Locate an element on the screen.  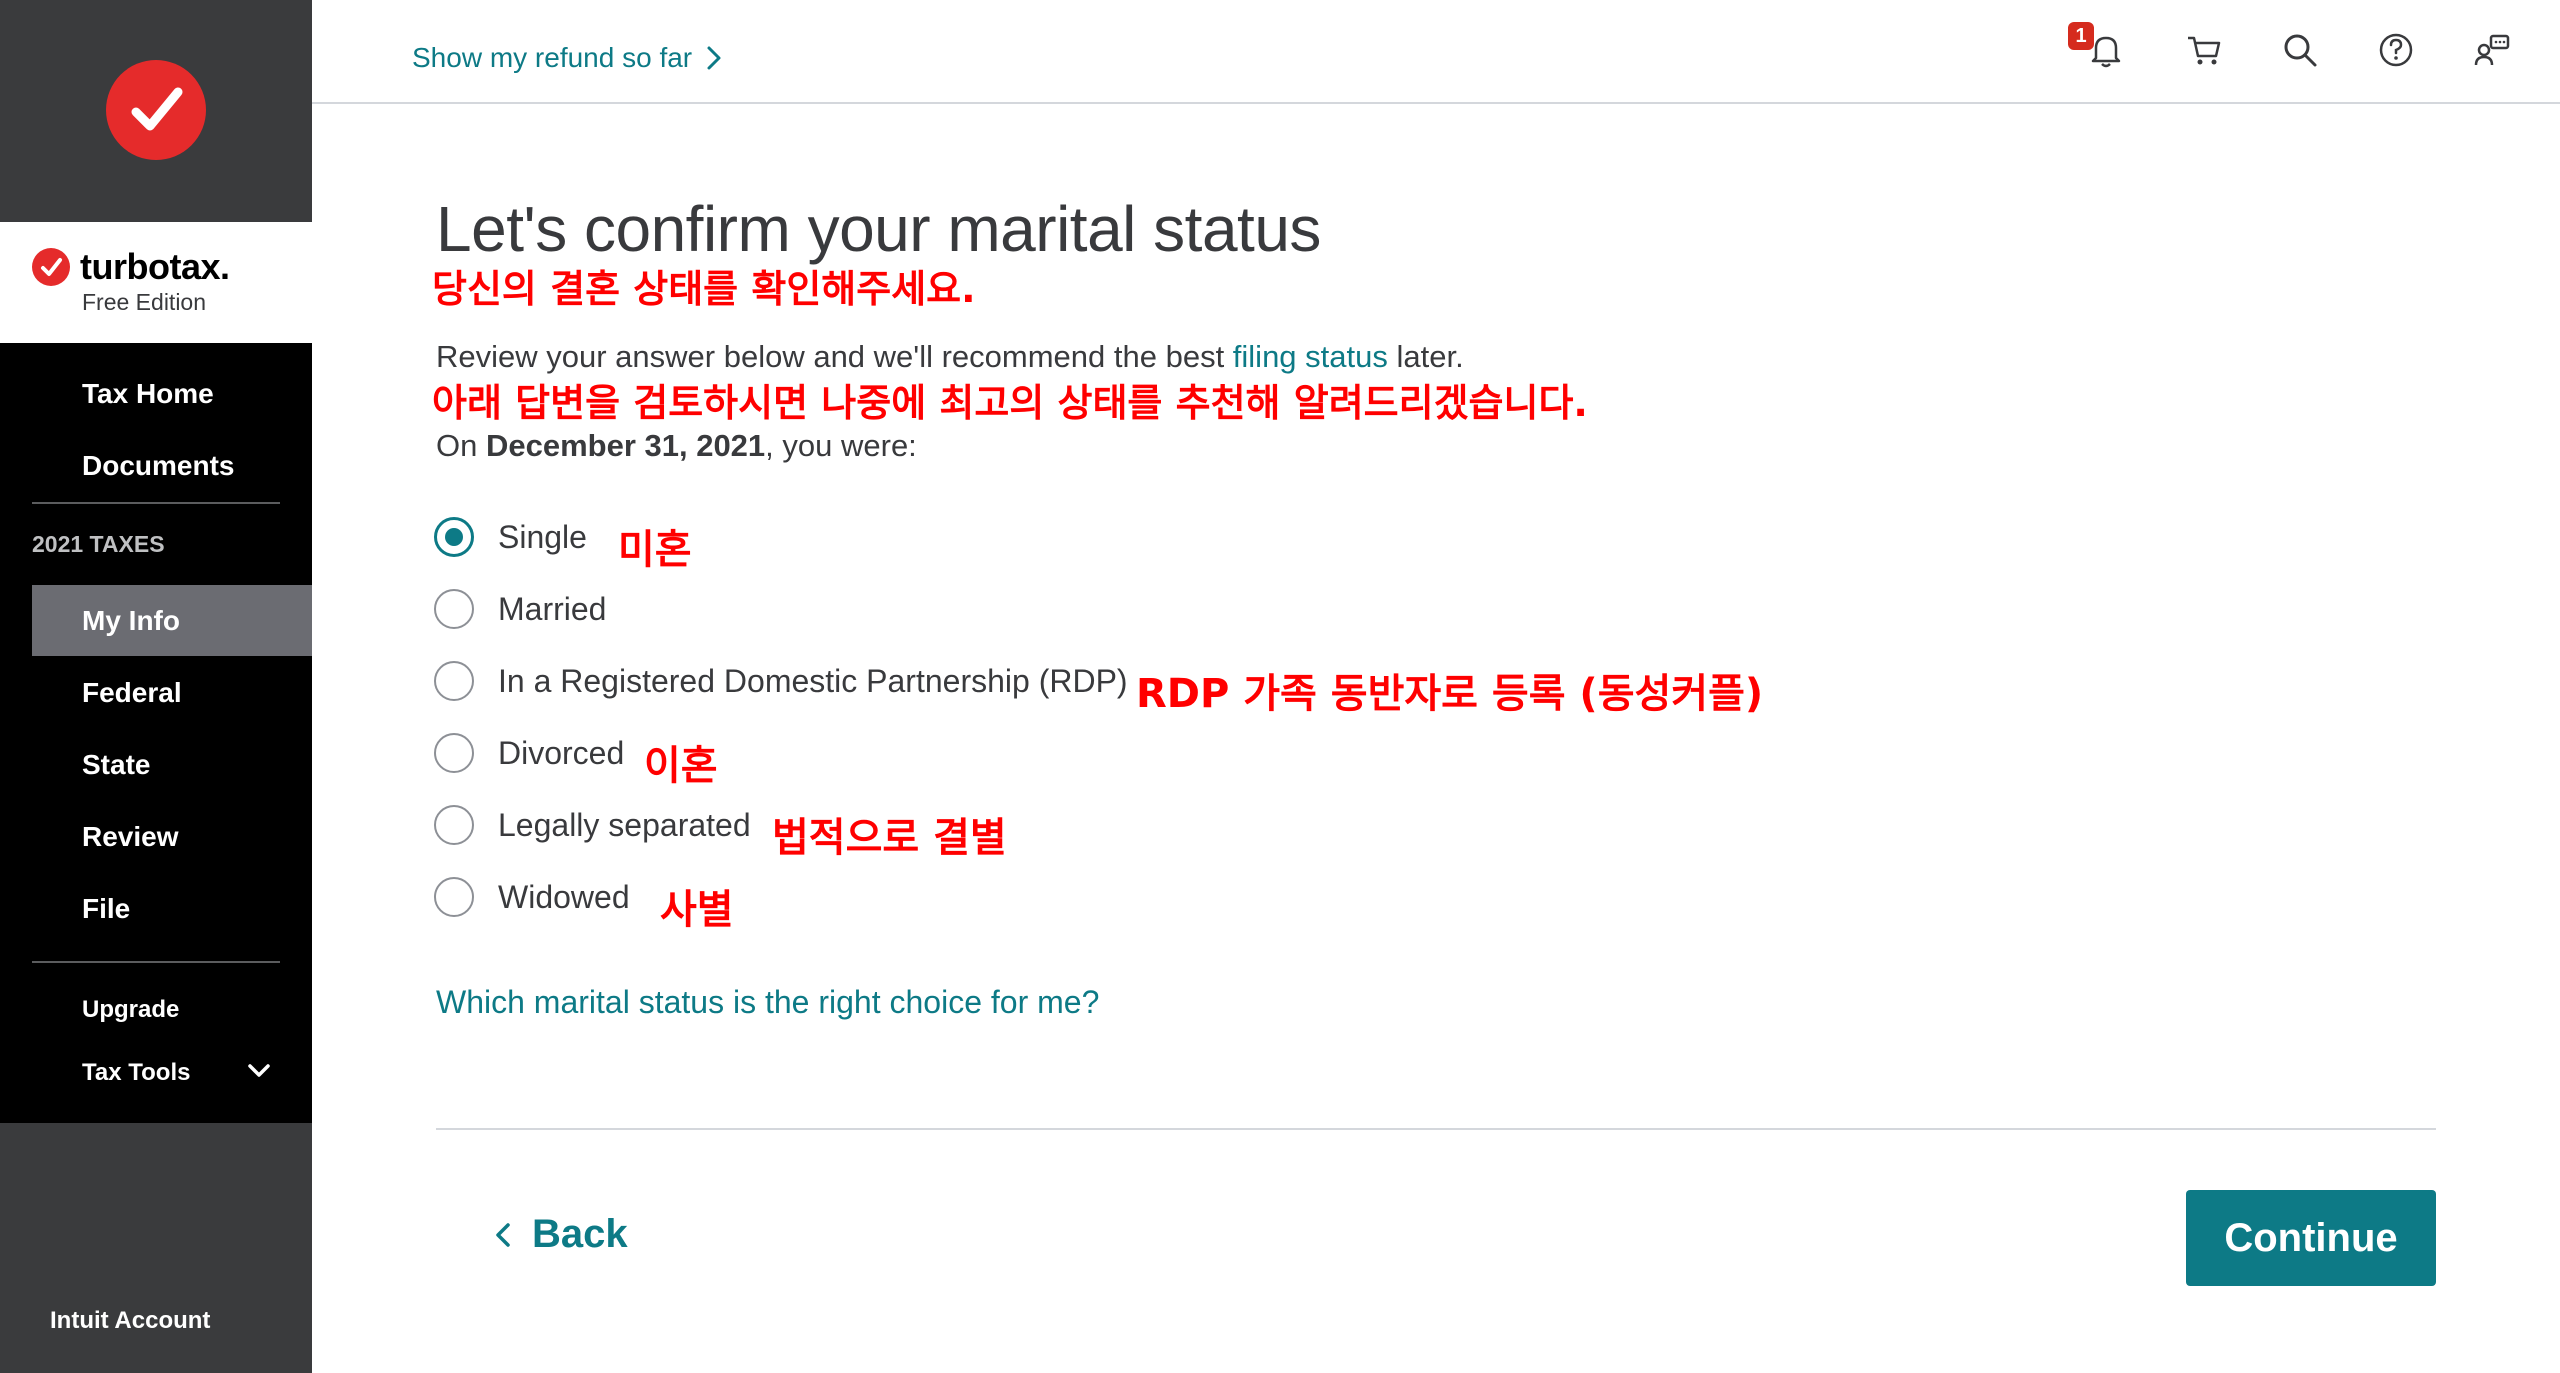
turbotax-checkmark-logo is located at coordinates (156, 110).